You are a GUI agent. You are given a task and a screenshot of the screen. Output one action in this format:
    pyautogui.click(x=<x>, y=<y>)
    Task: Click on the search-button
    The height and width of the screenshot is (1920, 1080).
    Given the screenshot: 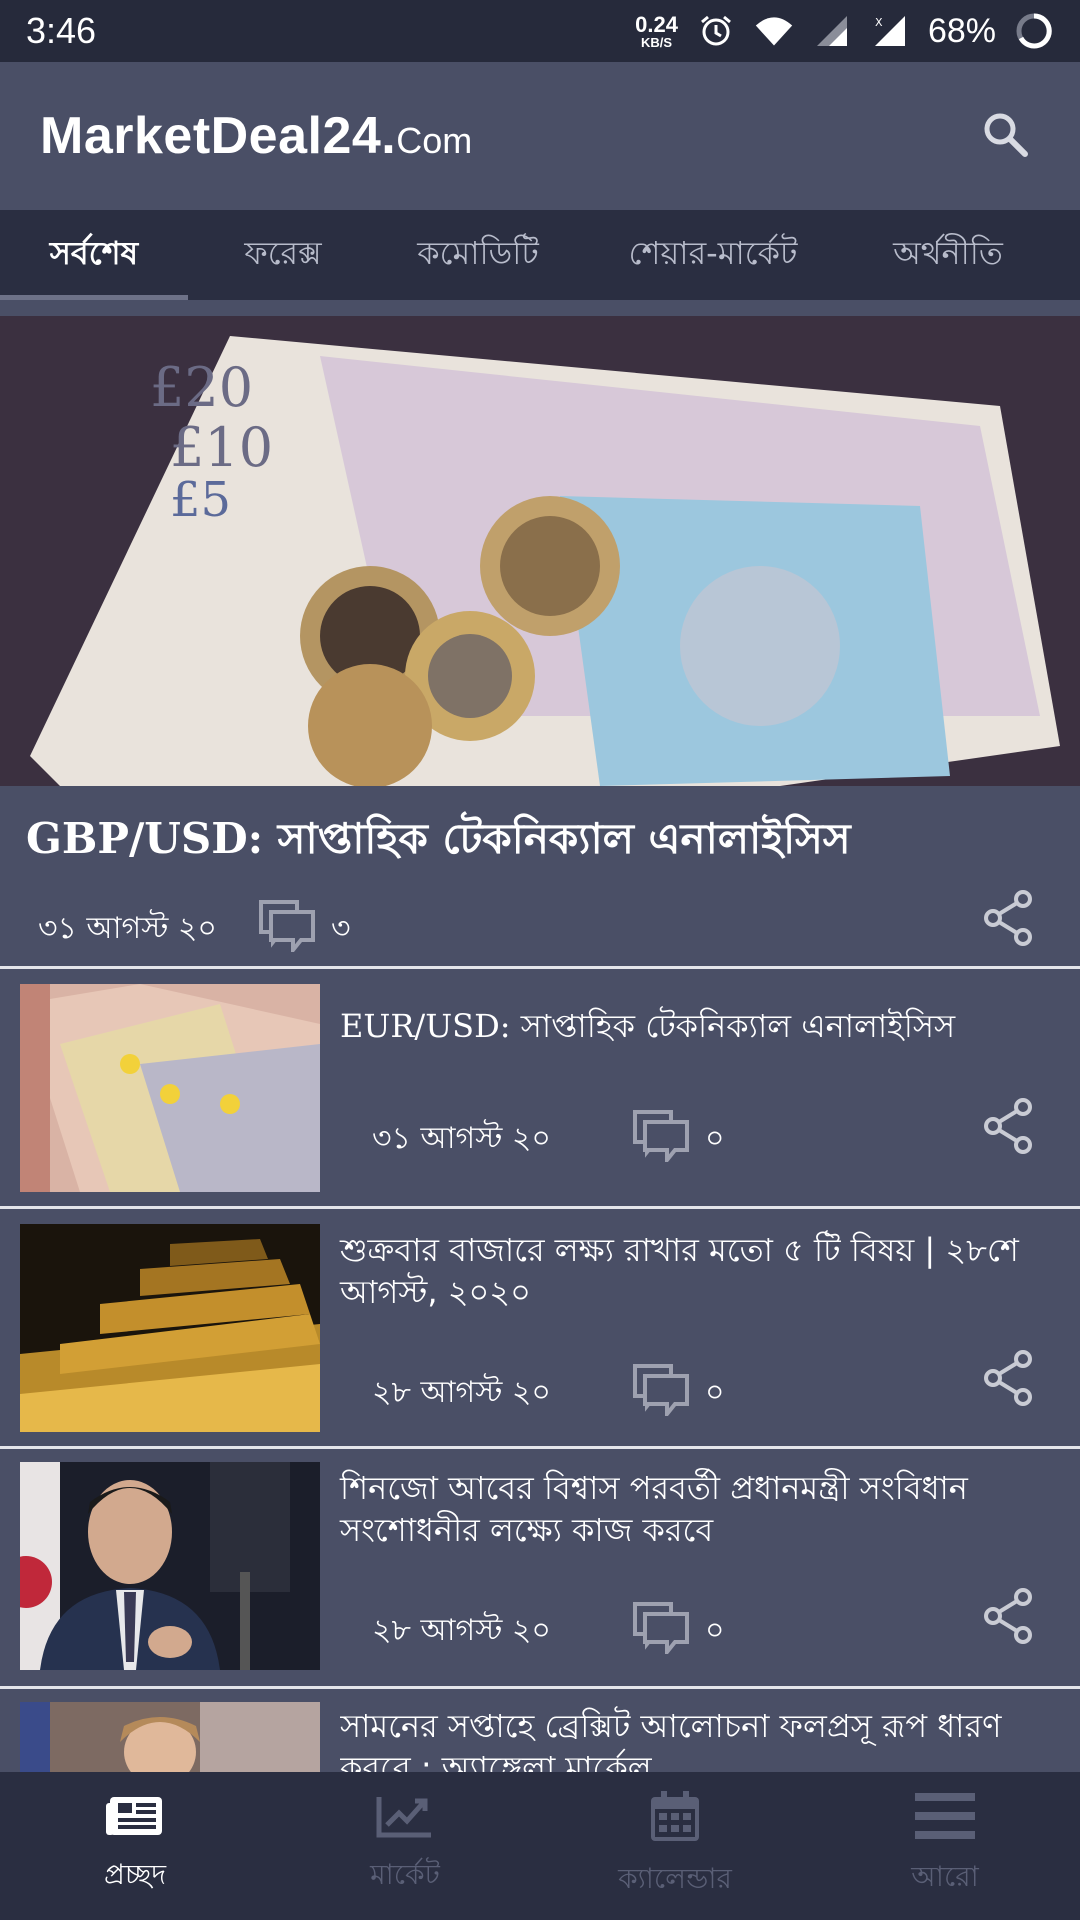 What is the action you would take?
    pyautogui.click(x=1005, y=136)
    